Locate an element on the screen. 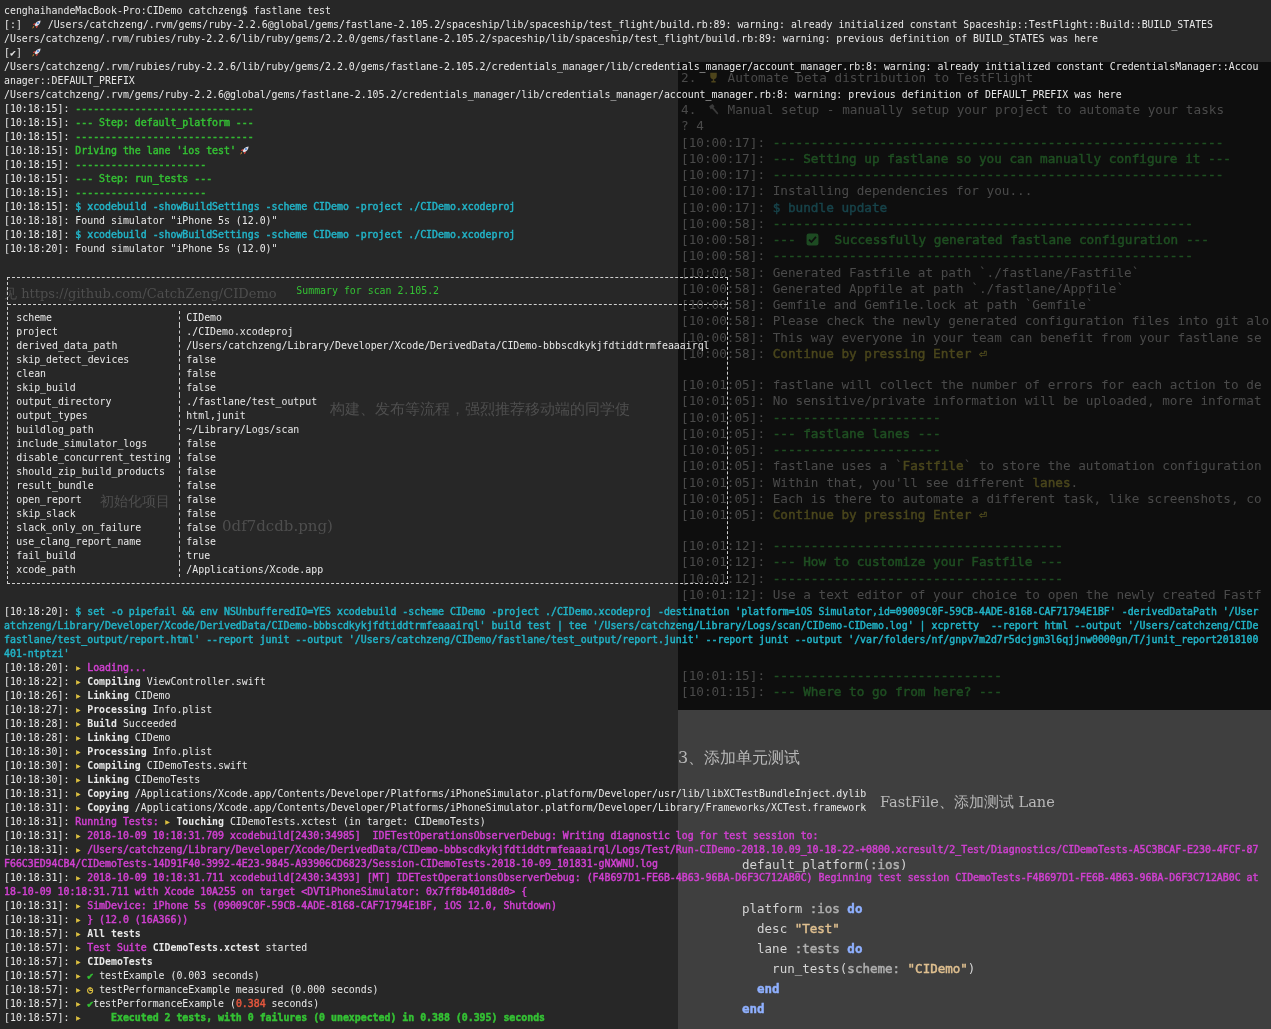 The image size is (1271, 1029). table-cell: derived_data_path is located at coordinates (94, 346).